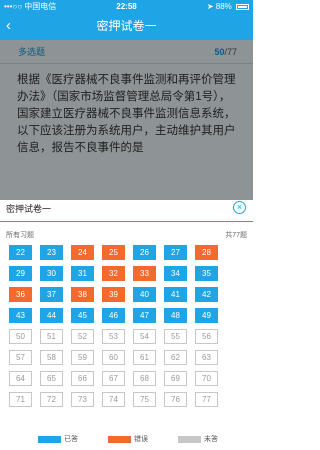 This screenshot has height=450, width=320. What do you see at coordinates (82, 252) in the screenshot?
I see `question-cell-24: 24` at bounding box center [82, 252].